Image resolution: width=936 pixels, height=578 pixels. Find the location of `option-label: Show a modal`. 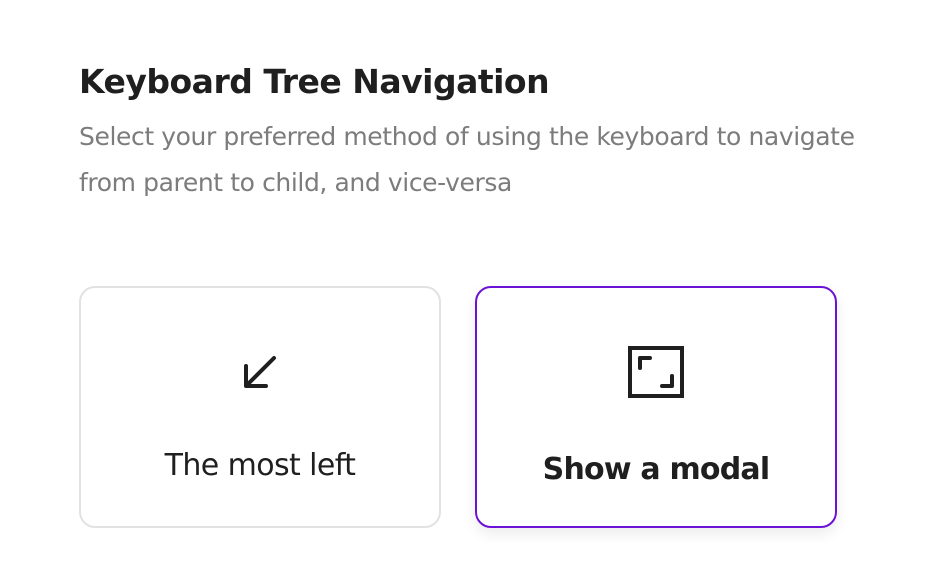

option-label: Show a modal is located at coordinates (656, 469).